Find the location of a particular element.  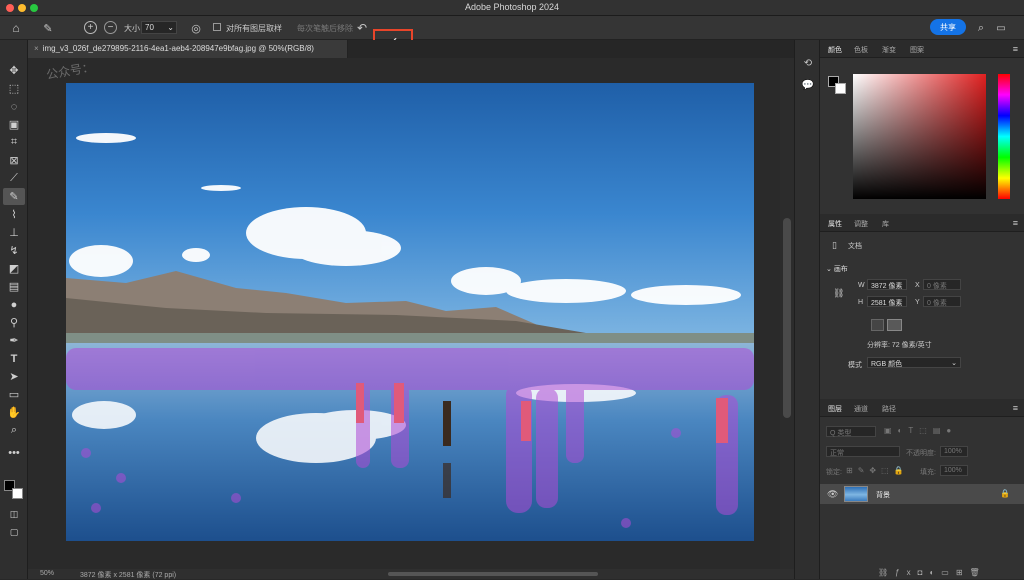

type-tool-icon: T is located at coordinates (14, 358).